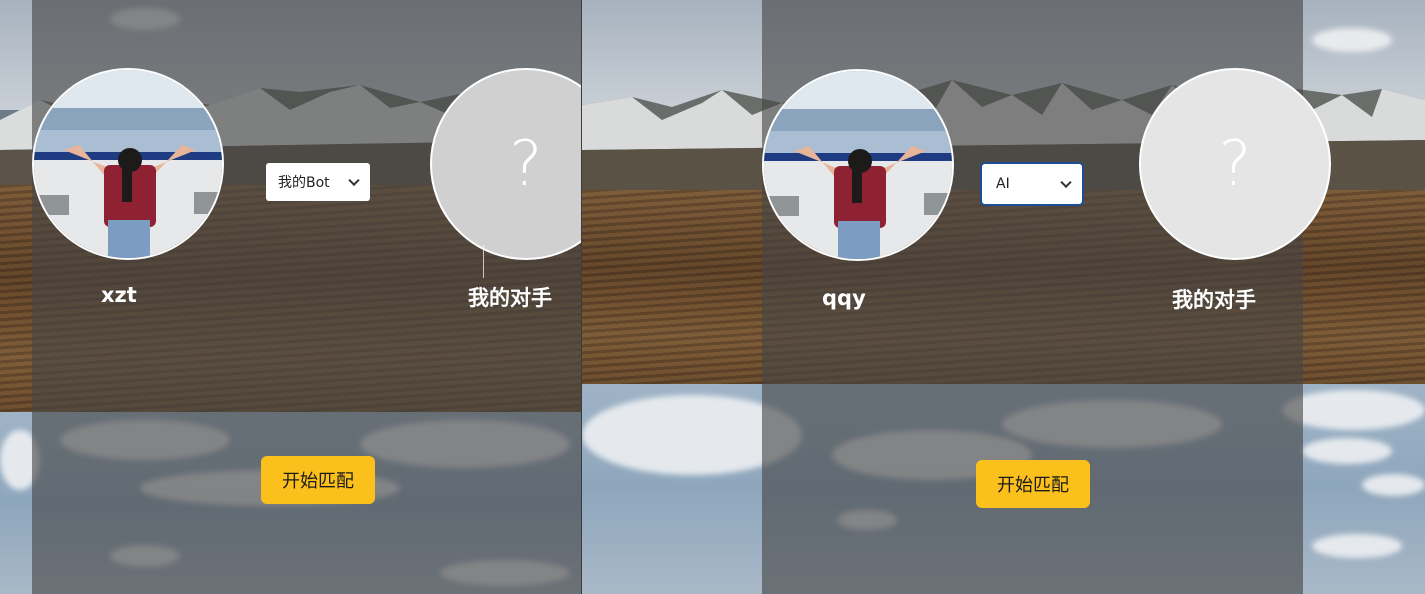  I want to click on bot-select-value: 我的Bot, so click(304, 183).